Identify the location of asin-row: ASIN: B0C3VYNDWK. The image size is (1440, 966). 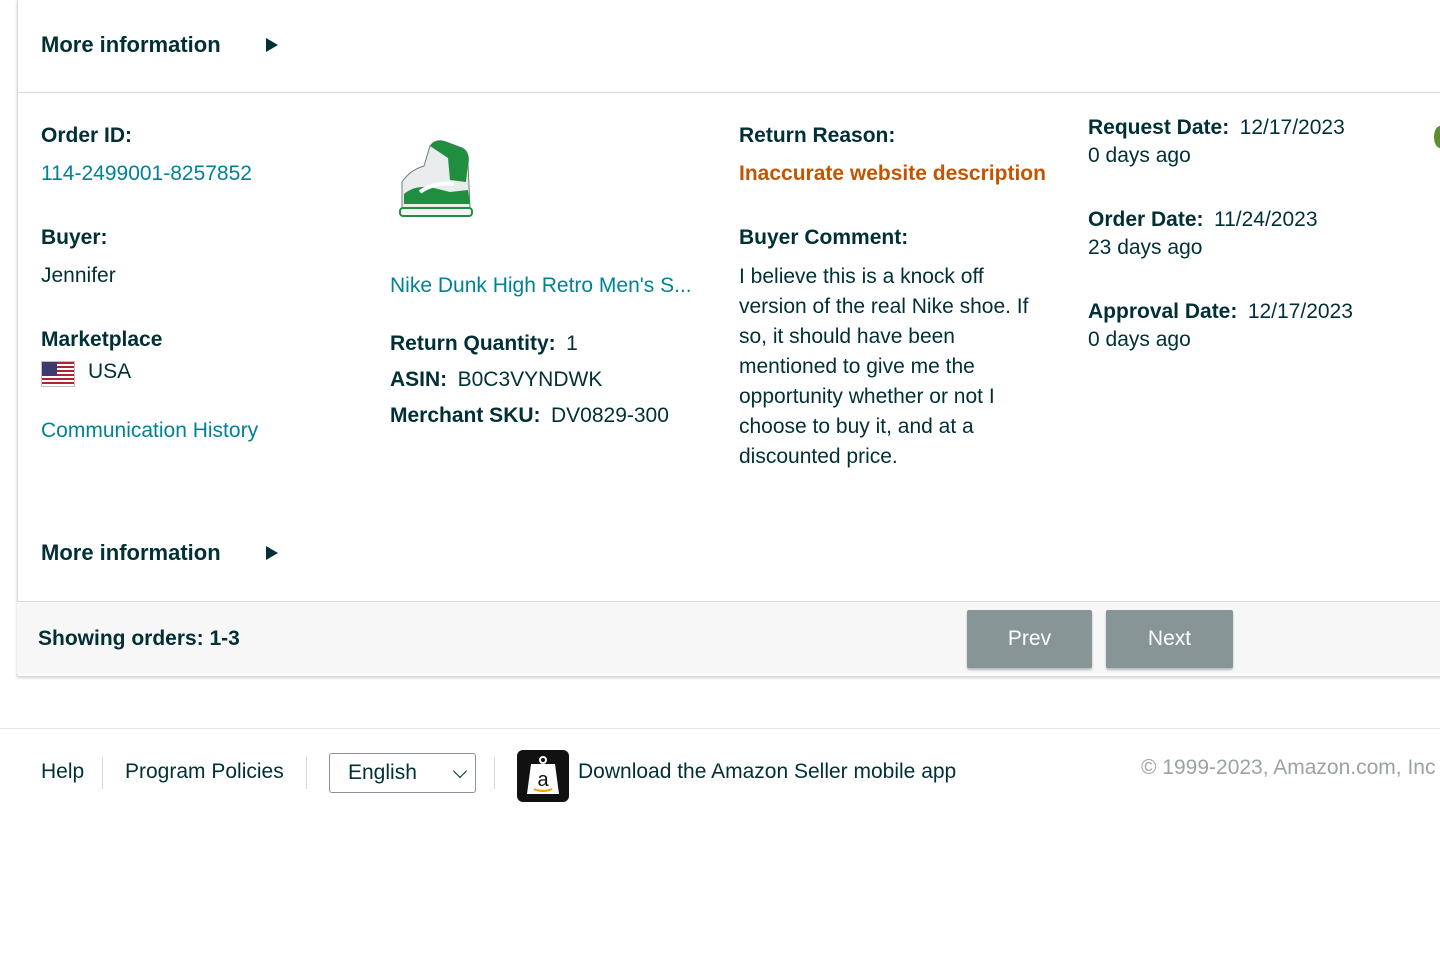
(550, 380).